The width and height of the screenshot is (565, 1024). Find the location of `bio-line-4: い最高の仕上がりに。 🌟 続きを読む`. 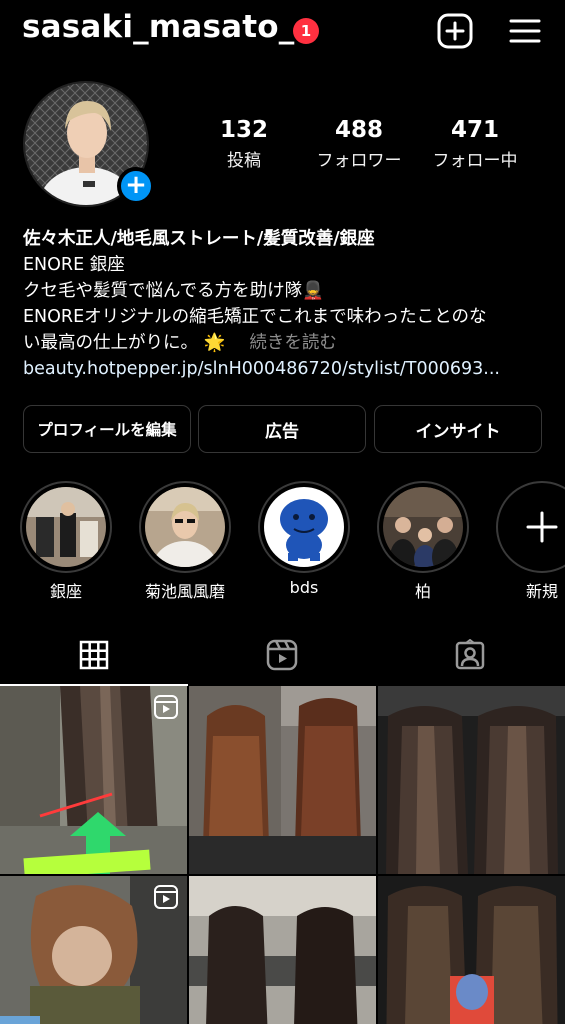

bio-line-4: い最高の仕上がりに。 🌟 続きを読む is located at coordinates (180, 343).